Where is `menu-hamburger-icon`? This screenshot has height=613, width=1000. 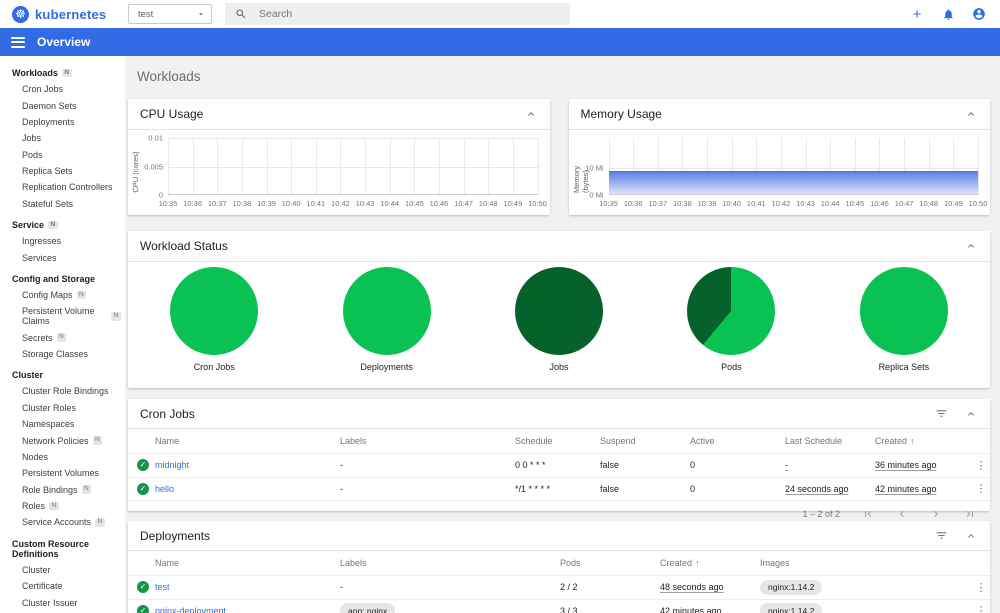 menu-hamburger-icon is located at coordinates (18, 42).